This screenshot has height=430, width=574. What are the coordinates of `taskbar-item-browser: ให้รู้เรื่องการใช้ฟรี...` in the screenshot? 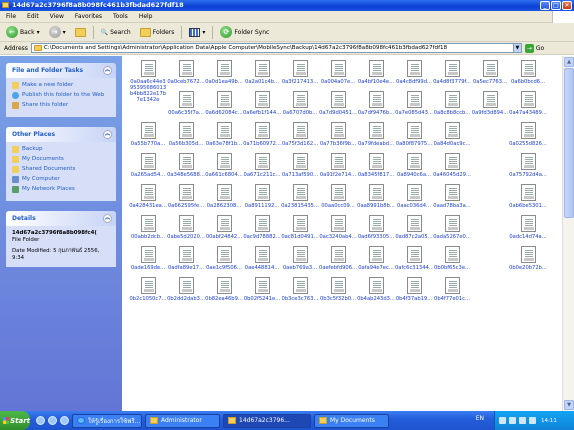 It's located at (107, 420).